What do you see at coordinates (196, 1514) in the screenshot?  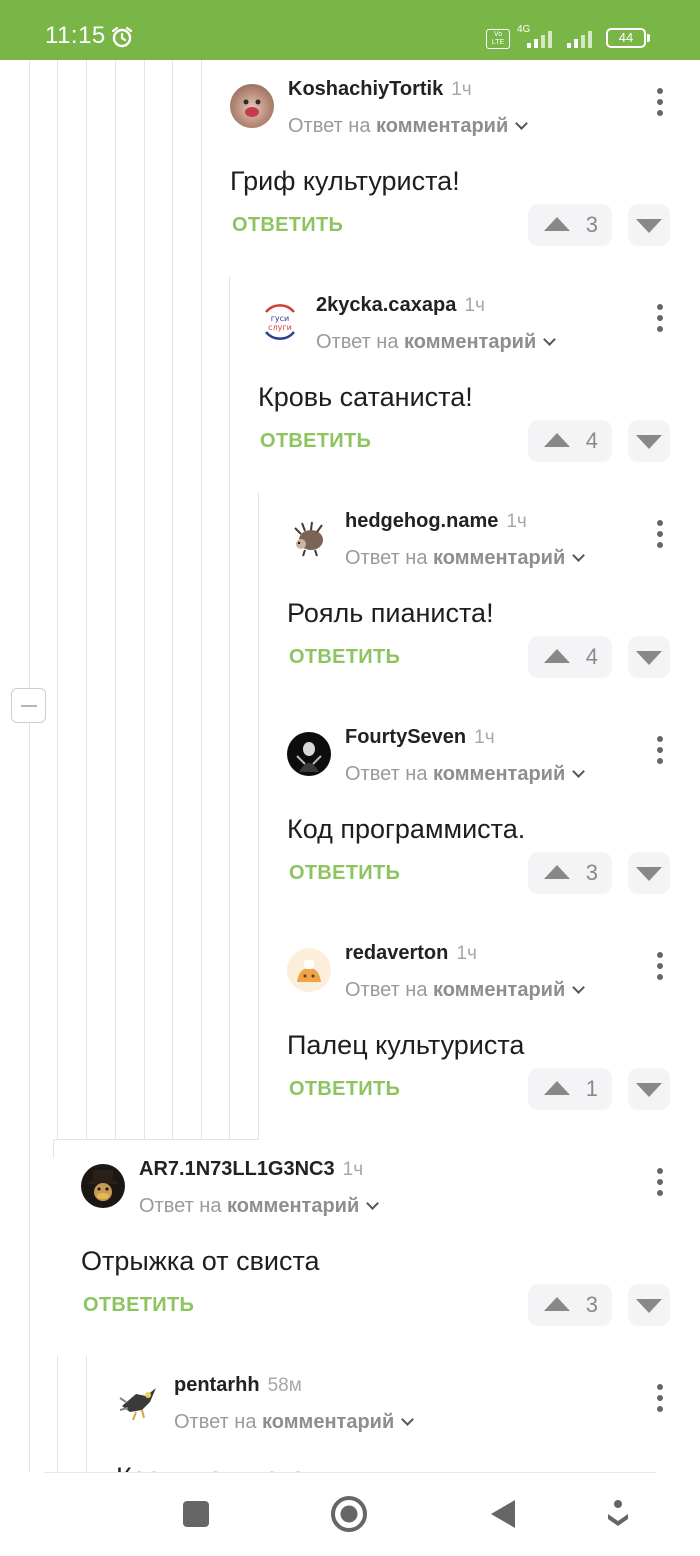 I see `square-icon` at bounding box center [196, 1514].